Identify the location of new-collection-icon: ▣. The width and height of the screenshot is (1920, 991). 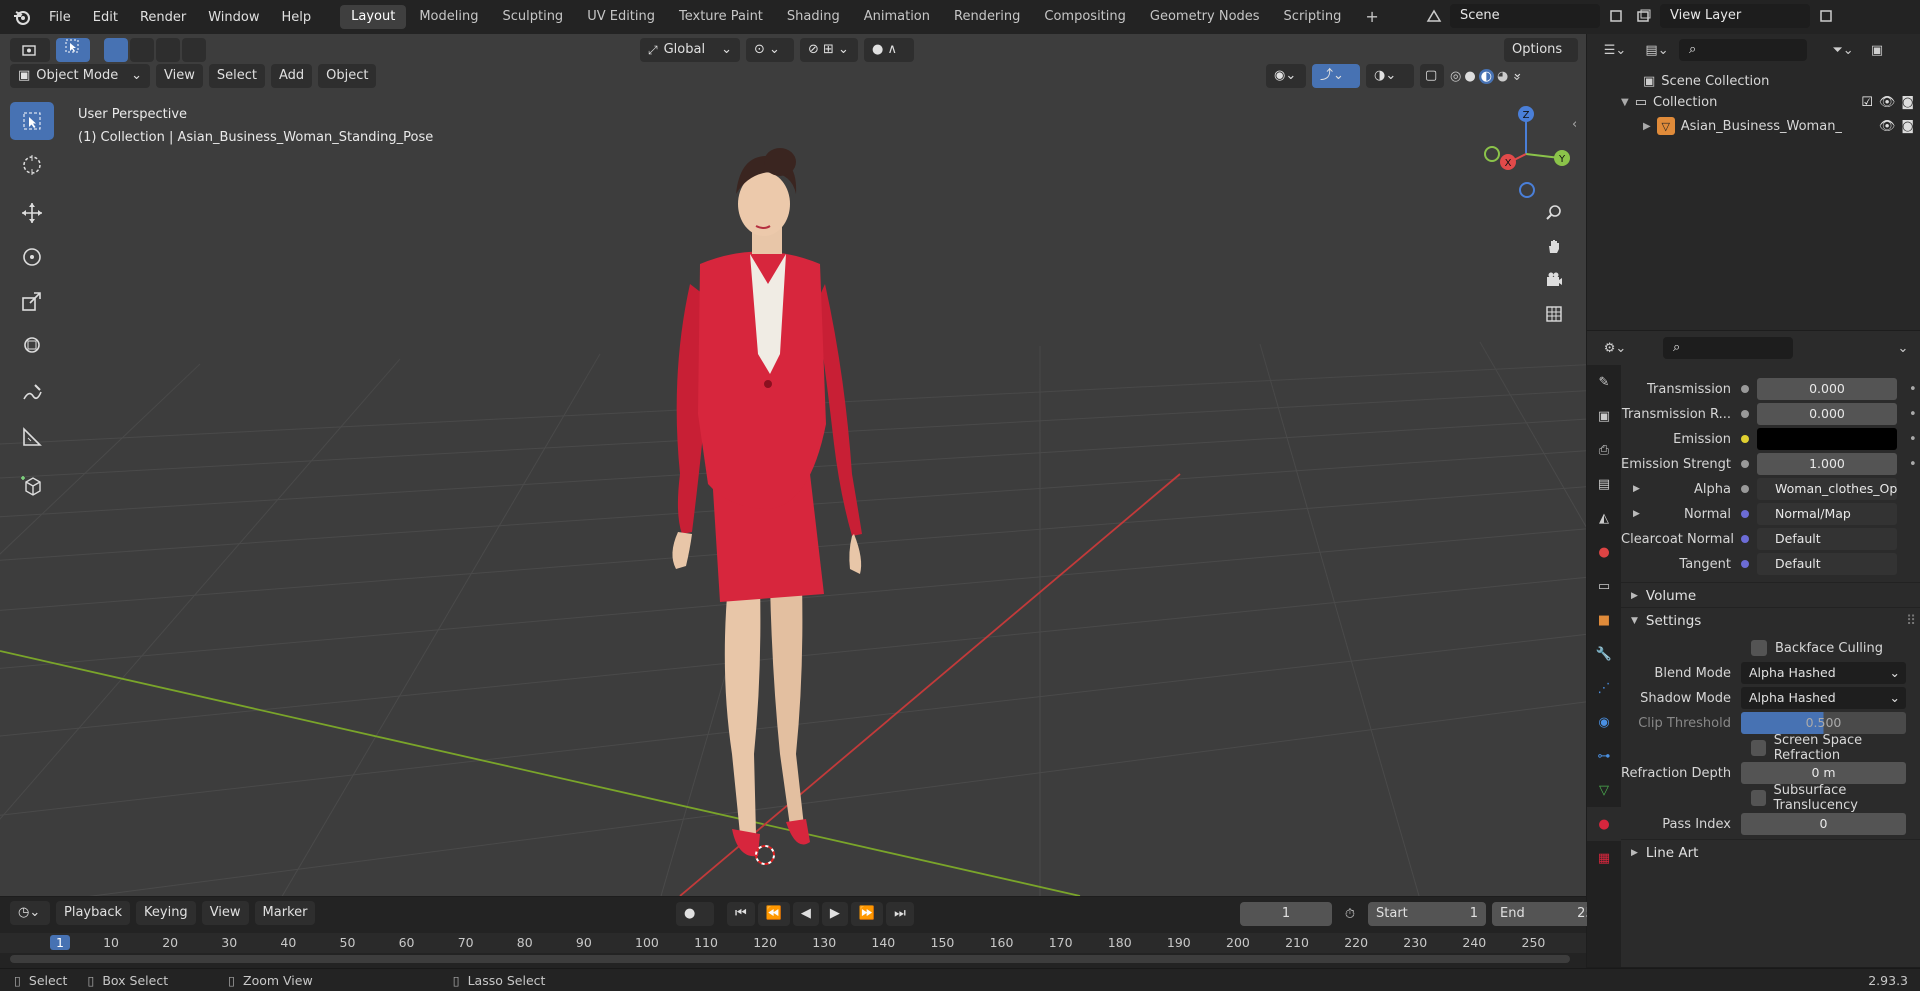
(1877, 50).